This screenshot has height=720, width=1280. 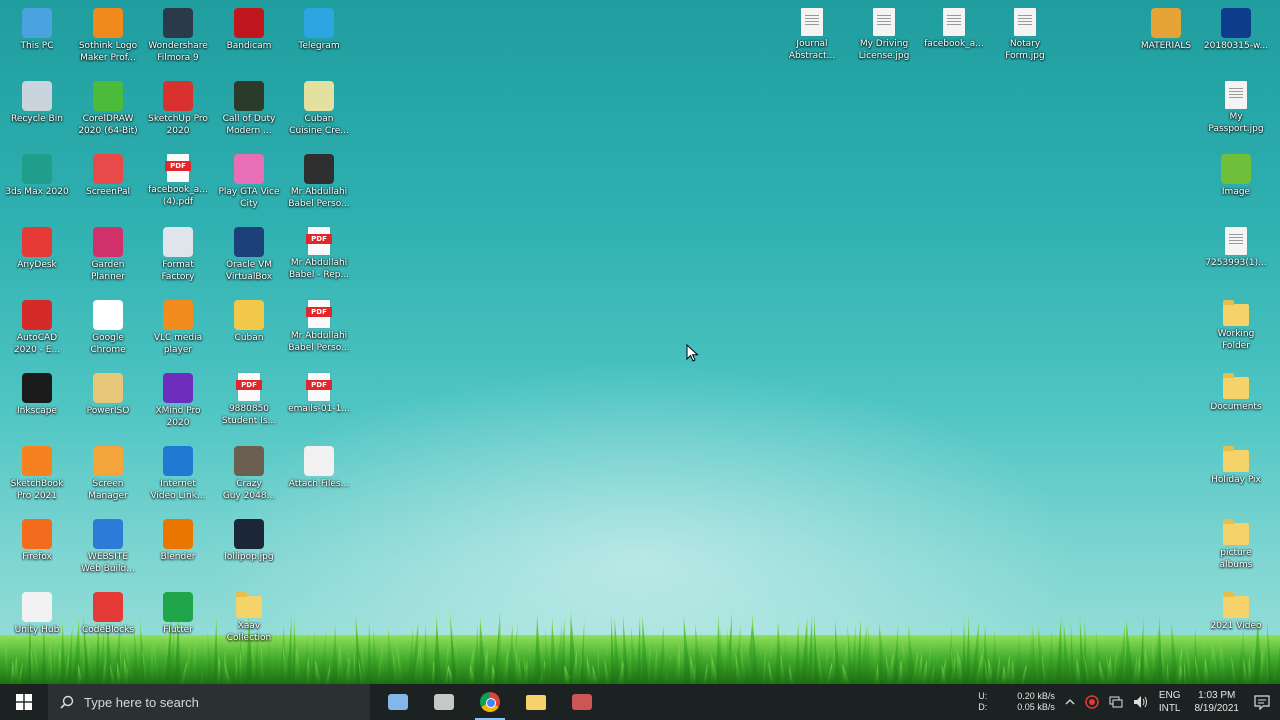 I want to click on desktop-icon: Documents, so click(x=1236, y=404).